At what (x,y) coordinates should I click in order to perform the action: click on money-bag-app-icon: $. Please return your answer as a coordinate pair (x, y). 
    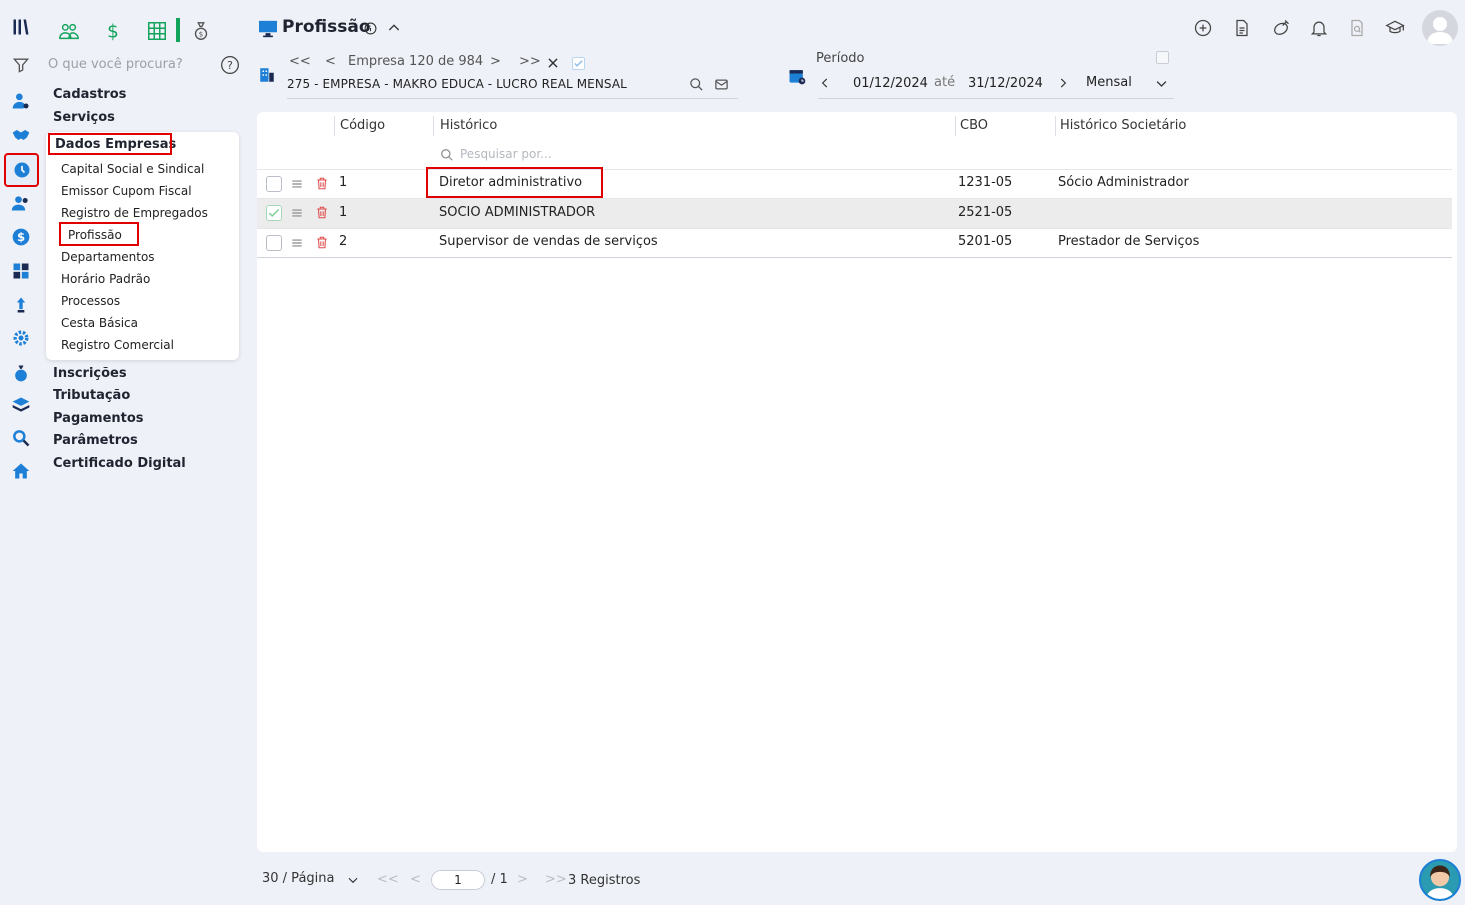
    Looking at the image, I should click on (201, 31).